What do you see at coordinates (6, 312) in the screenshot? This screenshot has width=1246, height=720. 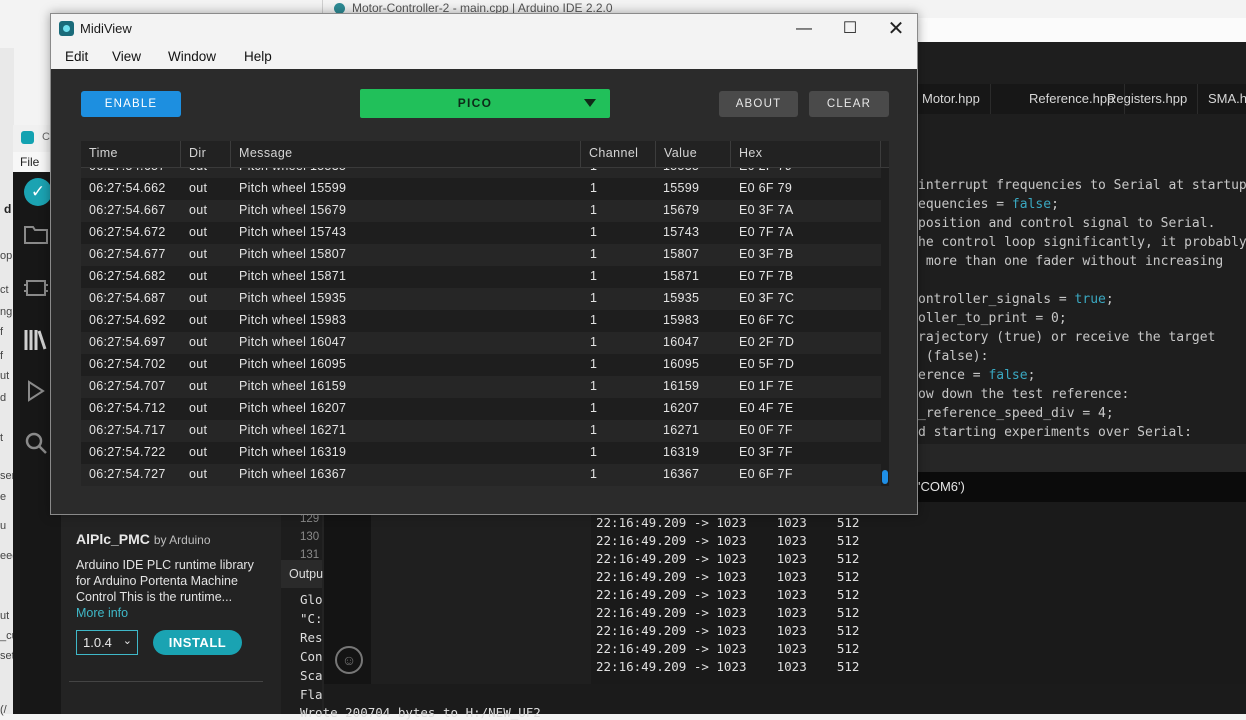 I see `background-fragment: ng` at bounding box center [6, 312].